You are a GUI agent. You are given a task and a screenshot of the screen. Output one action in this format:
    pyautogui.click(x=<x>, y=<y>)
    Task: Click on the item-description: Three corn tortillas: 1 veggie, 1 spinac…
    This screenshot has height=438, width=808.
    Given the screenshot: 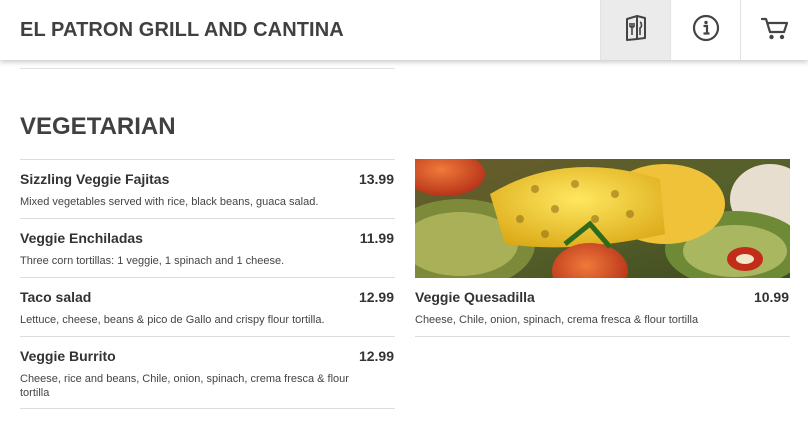 What is the action you would take?
    pyautogui.click(x=152, y=261)
    